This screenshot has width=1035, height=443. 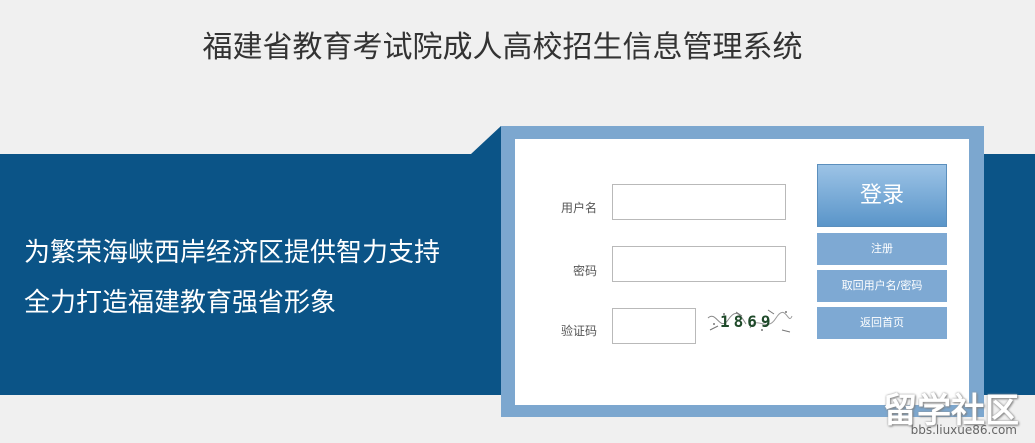 What do you see at coordinates (180, 303) in the screenshot?
I see `slogan-line-2: 全力打造福建教育强省形象` at bounding box center [180, 303].